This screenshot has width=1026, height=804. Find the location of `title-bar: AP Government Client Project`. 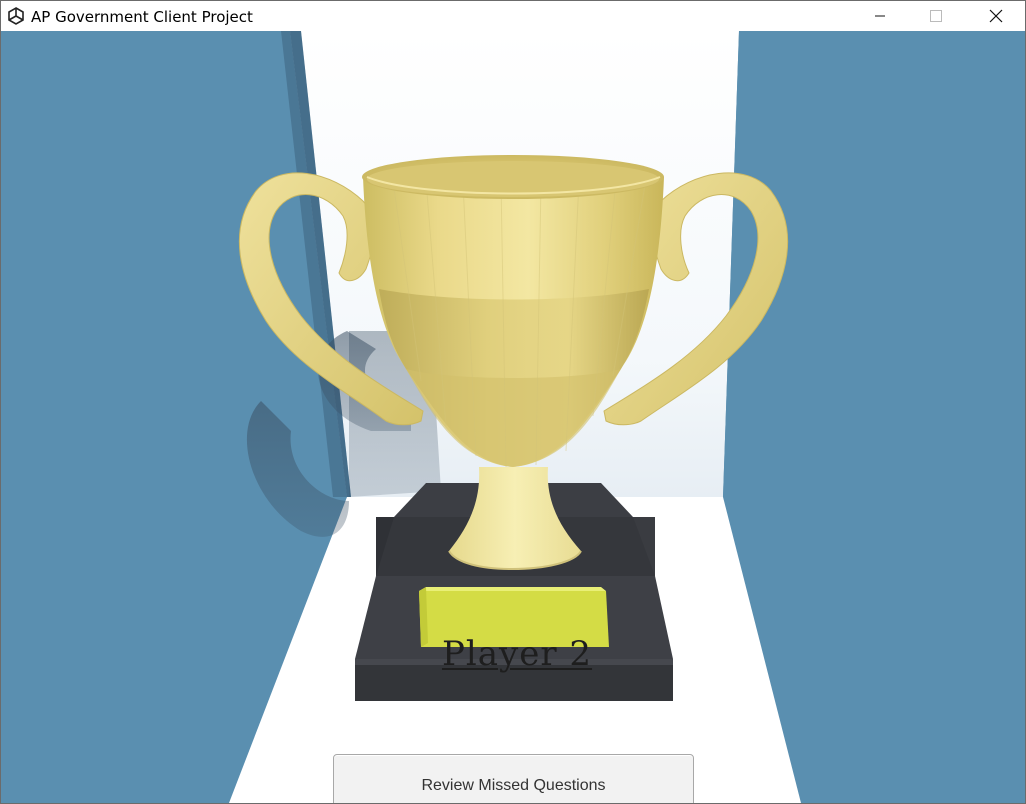

title-bar: AP Government Client Project is located at coordinates (513, 16).